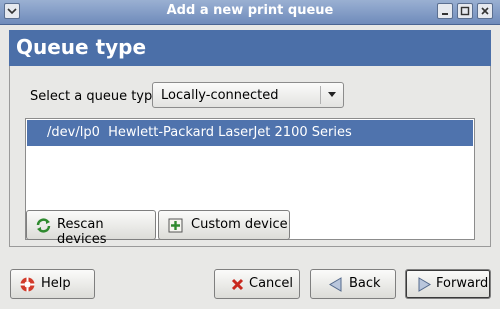 This screenshot has height=309, width=500. What do you see at coordinates (424, 284) in the screenshot?
I see `forward-arrow-icon` at bounding box center [424, 284].